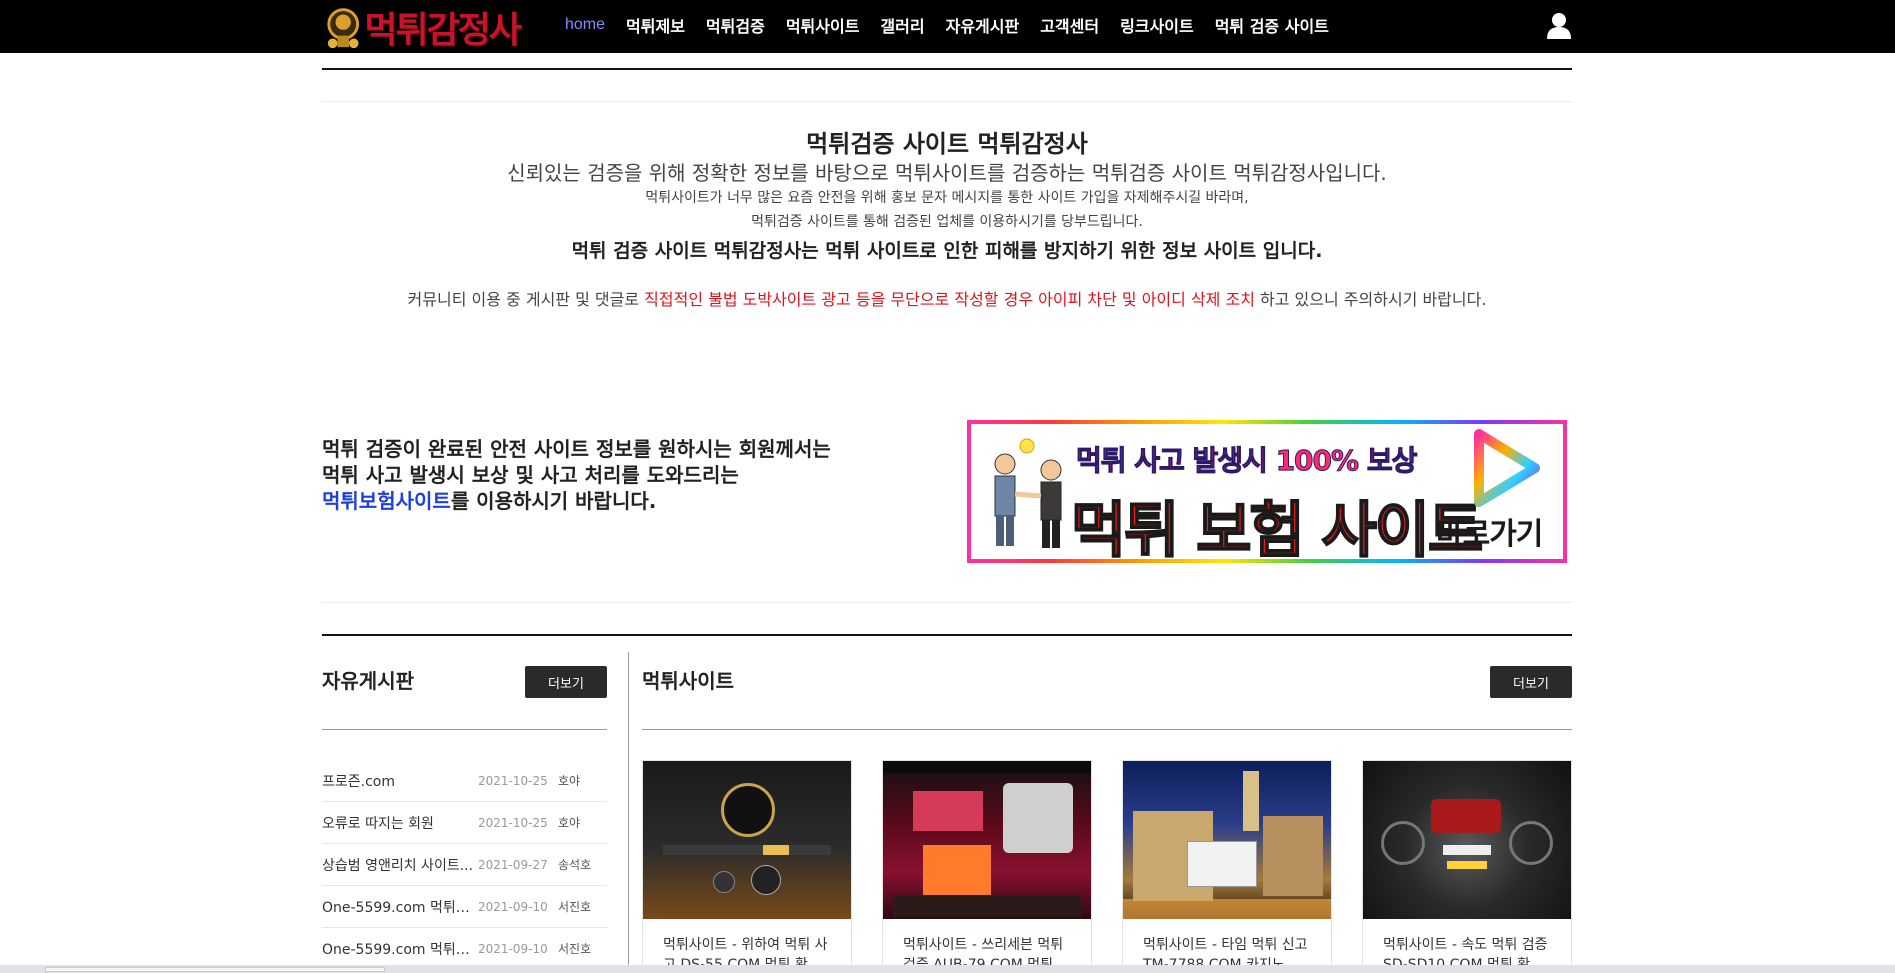 This screenshot has height=973, width=1895. What do you see at coordinates (1246, 461) in the screenshot?
I see `banner-line-1: 먹튀 사고 발생시 100% 보상` at bounding box center [1246, 461].